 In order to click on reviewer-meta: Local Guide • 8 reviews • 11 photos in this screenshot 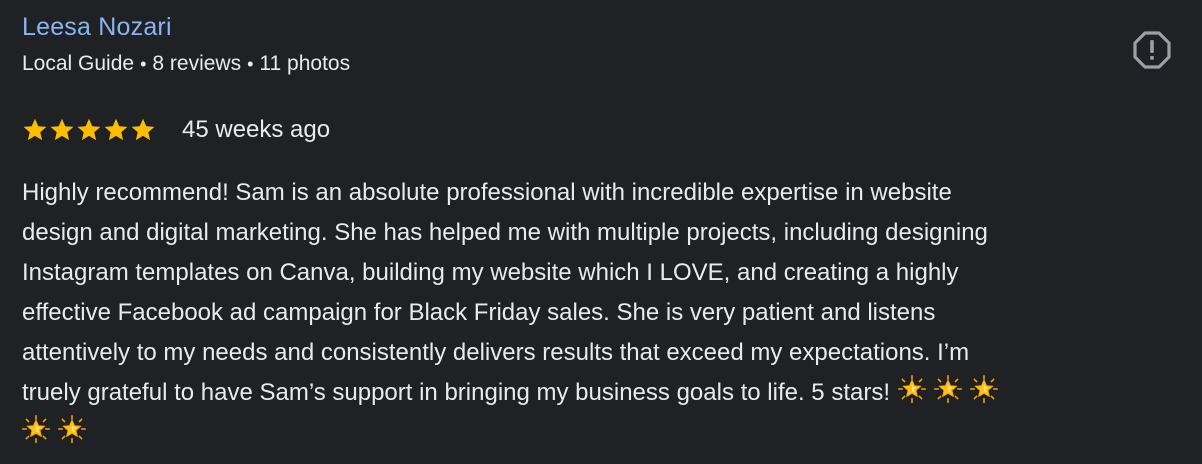, I will do `click(186, 64)`.